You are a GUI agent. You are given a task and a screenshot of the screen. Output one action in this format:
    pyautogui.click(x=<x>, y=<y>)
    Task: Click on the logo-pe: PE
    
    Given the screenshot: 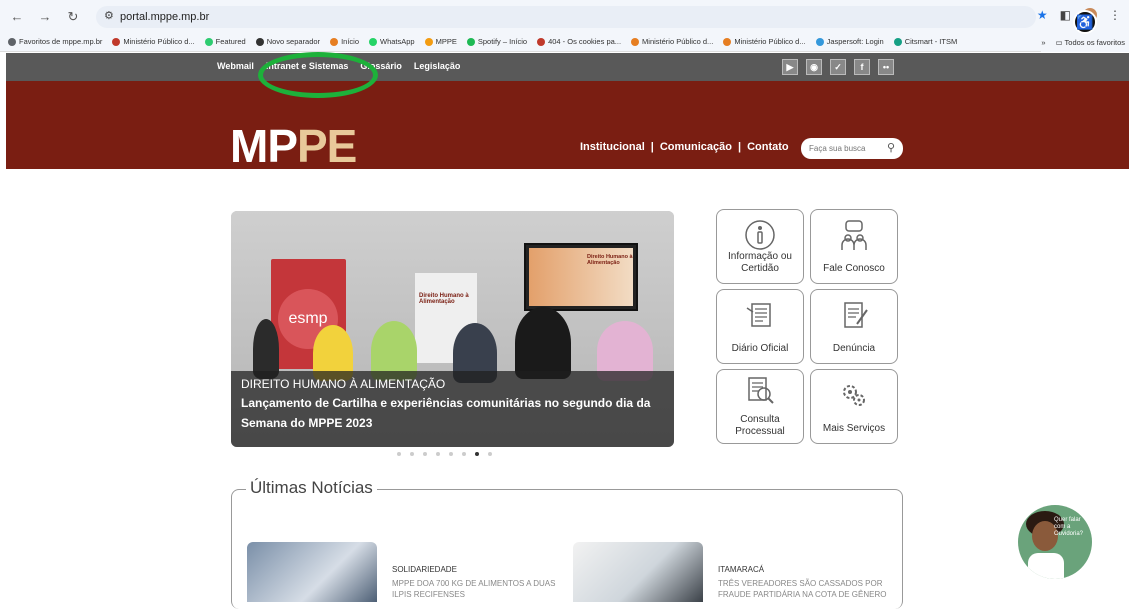 What is the action you would take?
    pyautogui.click(x=327, y=146)
    